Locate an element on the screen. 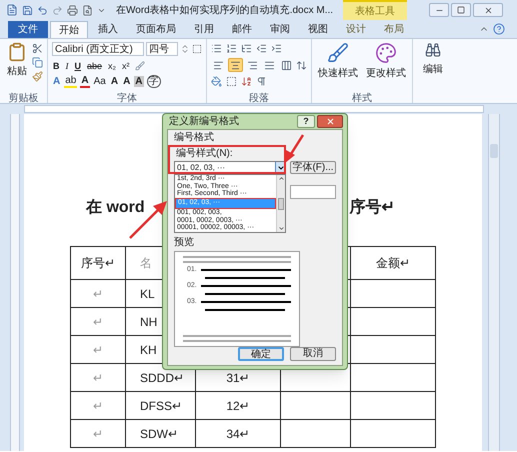 Image resolution: width=517 pixels, height=452 pixels. dialog-button: 取消 is located at coordinates (313, 354).